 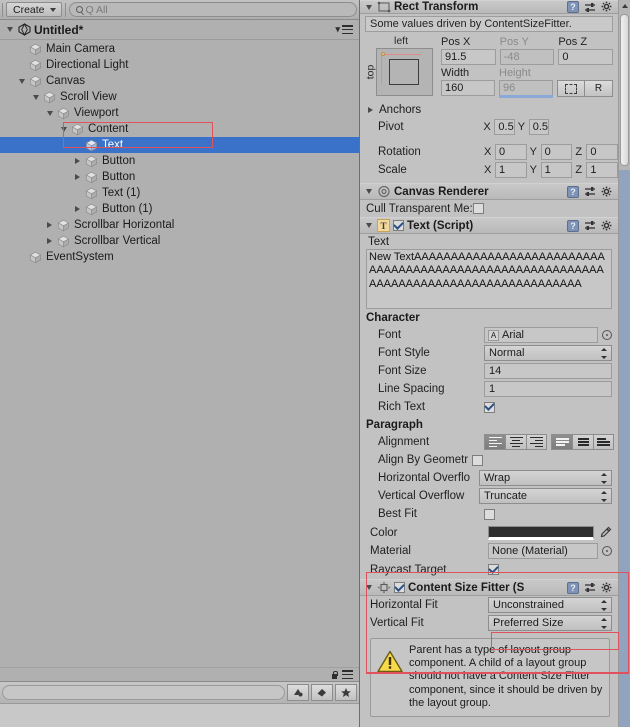 I want to click on horizontal-overflow-dropdown: Wrap, so click(x=545, y=478).